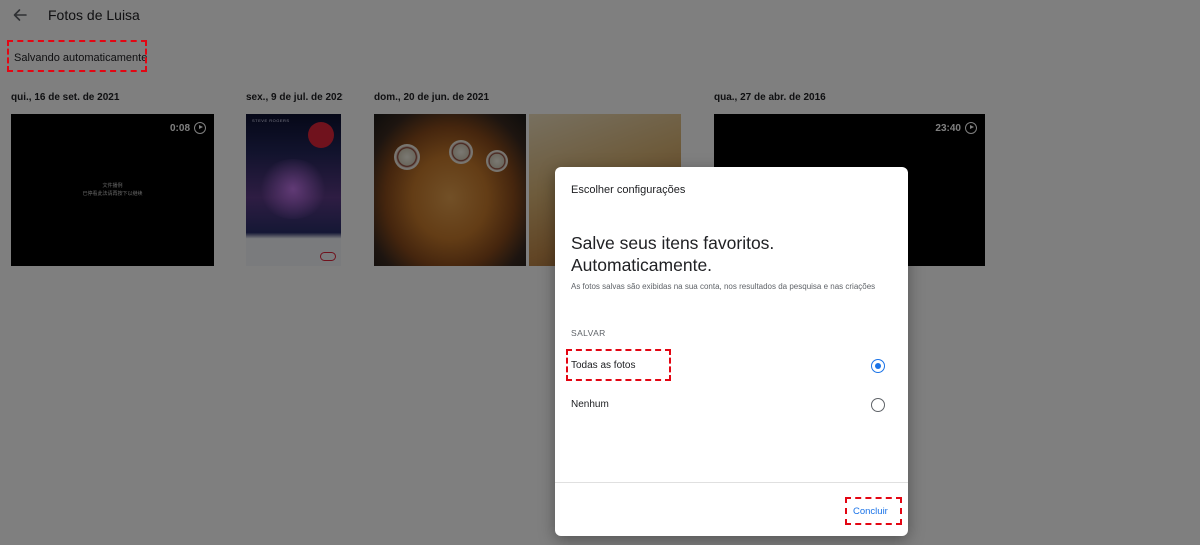  What do you see at coordinates (642, 265) in the screenshot?
I see `dialog-heading-line: Automaticamente.` at bounding box center [642, 265].